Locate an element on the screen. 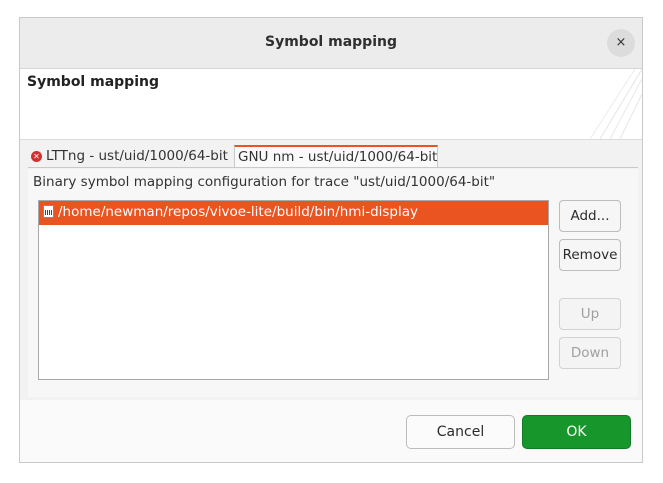  binary-file-icon is located at coordinates (48, 211).